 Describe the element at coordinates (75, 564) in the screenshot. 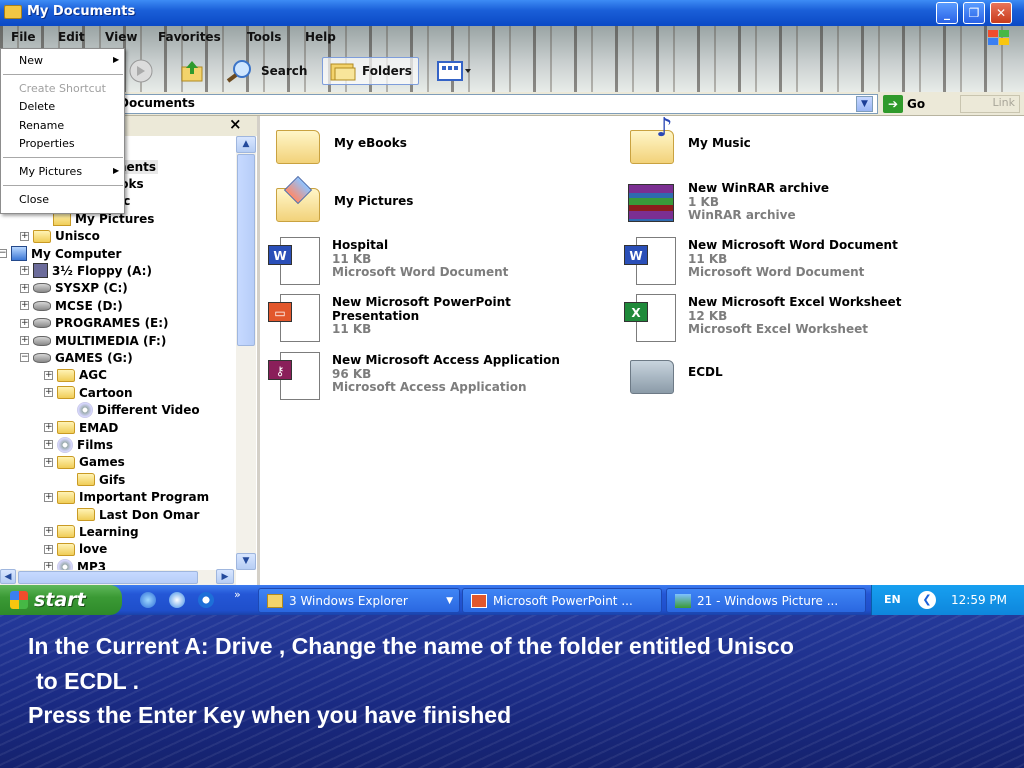

I see `tree-item: + MP3` at that location.